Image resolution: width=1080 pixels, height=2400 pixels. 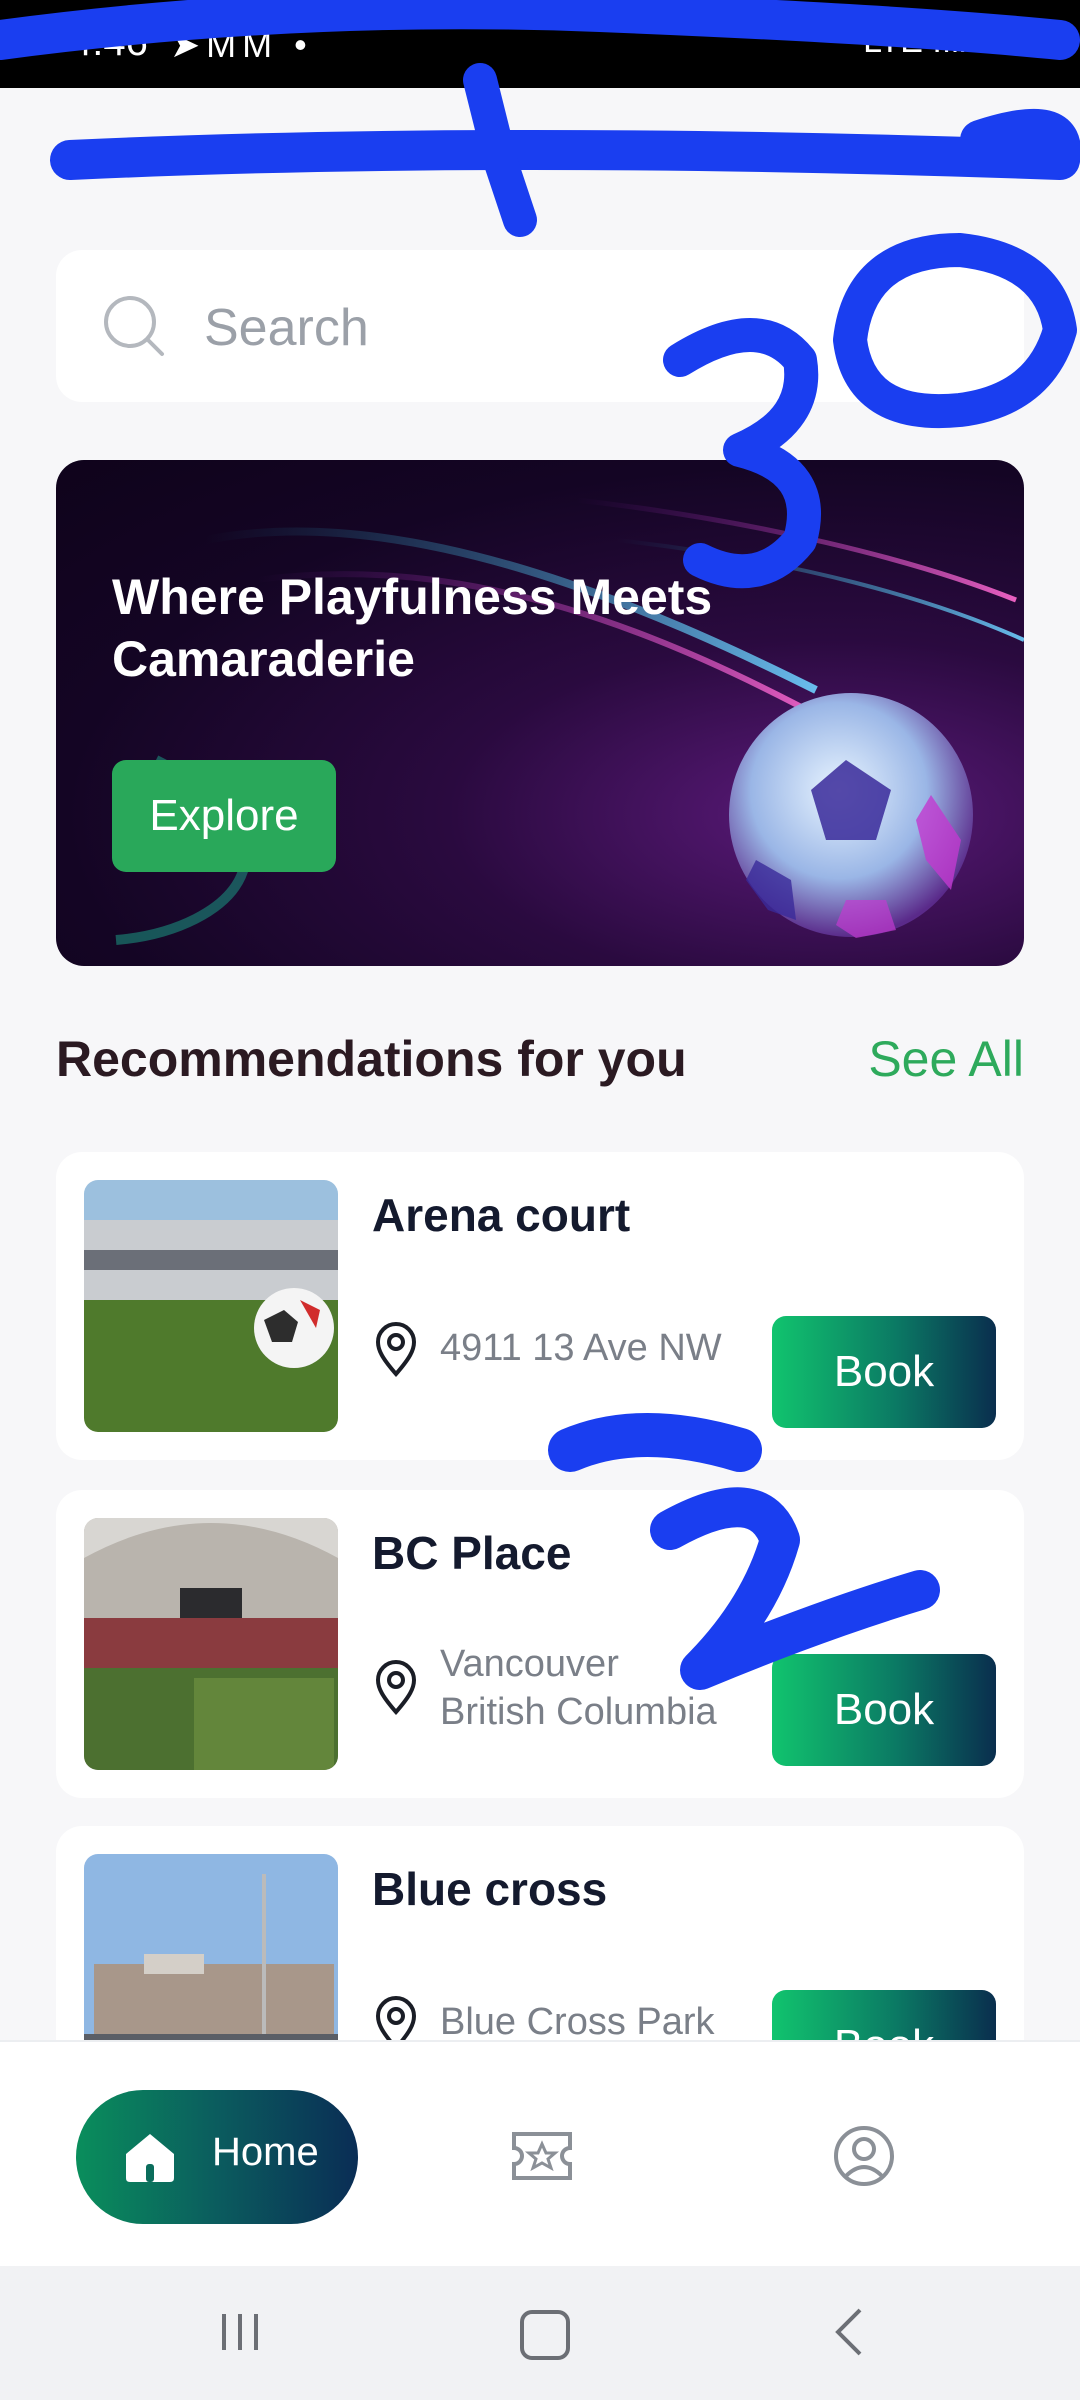 I want to click on system-nav-bar, so click(x=540, y=2333).